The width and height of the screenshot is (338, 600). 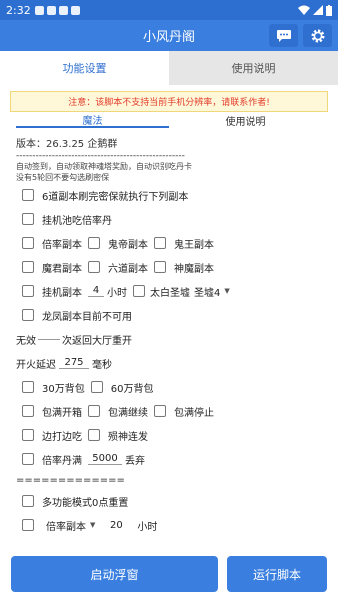 What do you see at coordinates (245, 120) in the screenshot?
I see `subtab-help: 使用说明` at bounding box center [245, 120].